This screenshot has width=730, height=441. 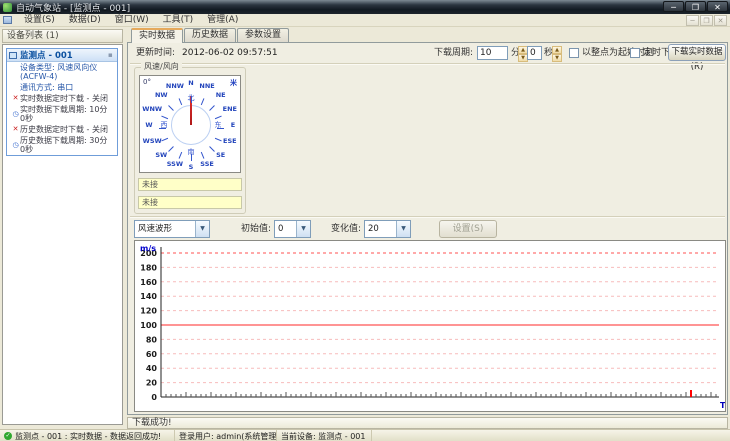 I want to click on compass-direction-label: W, so click(x=149, y=125).